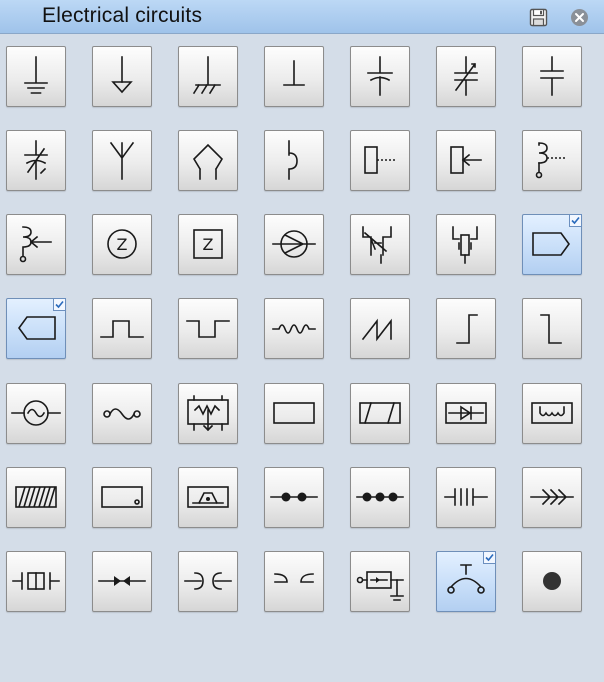  I want to click on heater-block-icon, so click(552, 413).